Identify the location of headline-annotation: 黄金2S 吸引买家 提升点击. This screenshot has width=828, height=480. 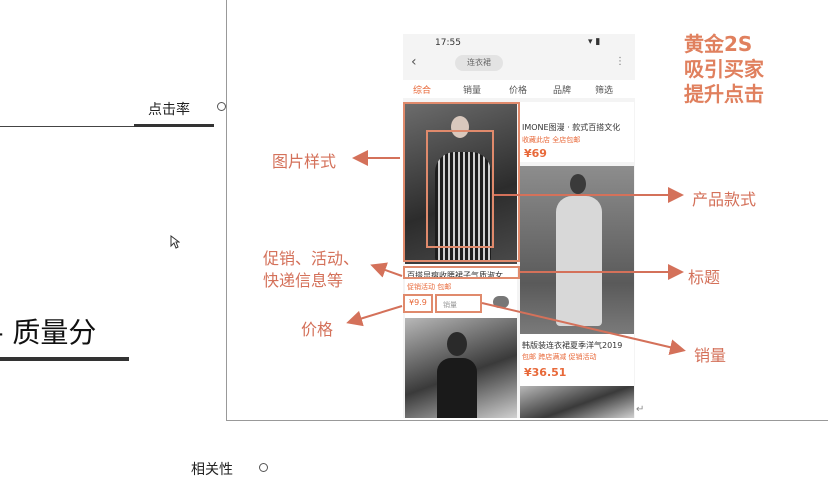
(724, 69).